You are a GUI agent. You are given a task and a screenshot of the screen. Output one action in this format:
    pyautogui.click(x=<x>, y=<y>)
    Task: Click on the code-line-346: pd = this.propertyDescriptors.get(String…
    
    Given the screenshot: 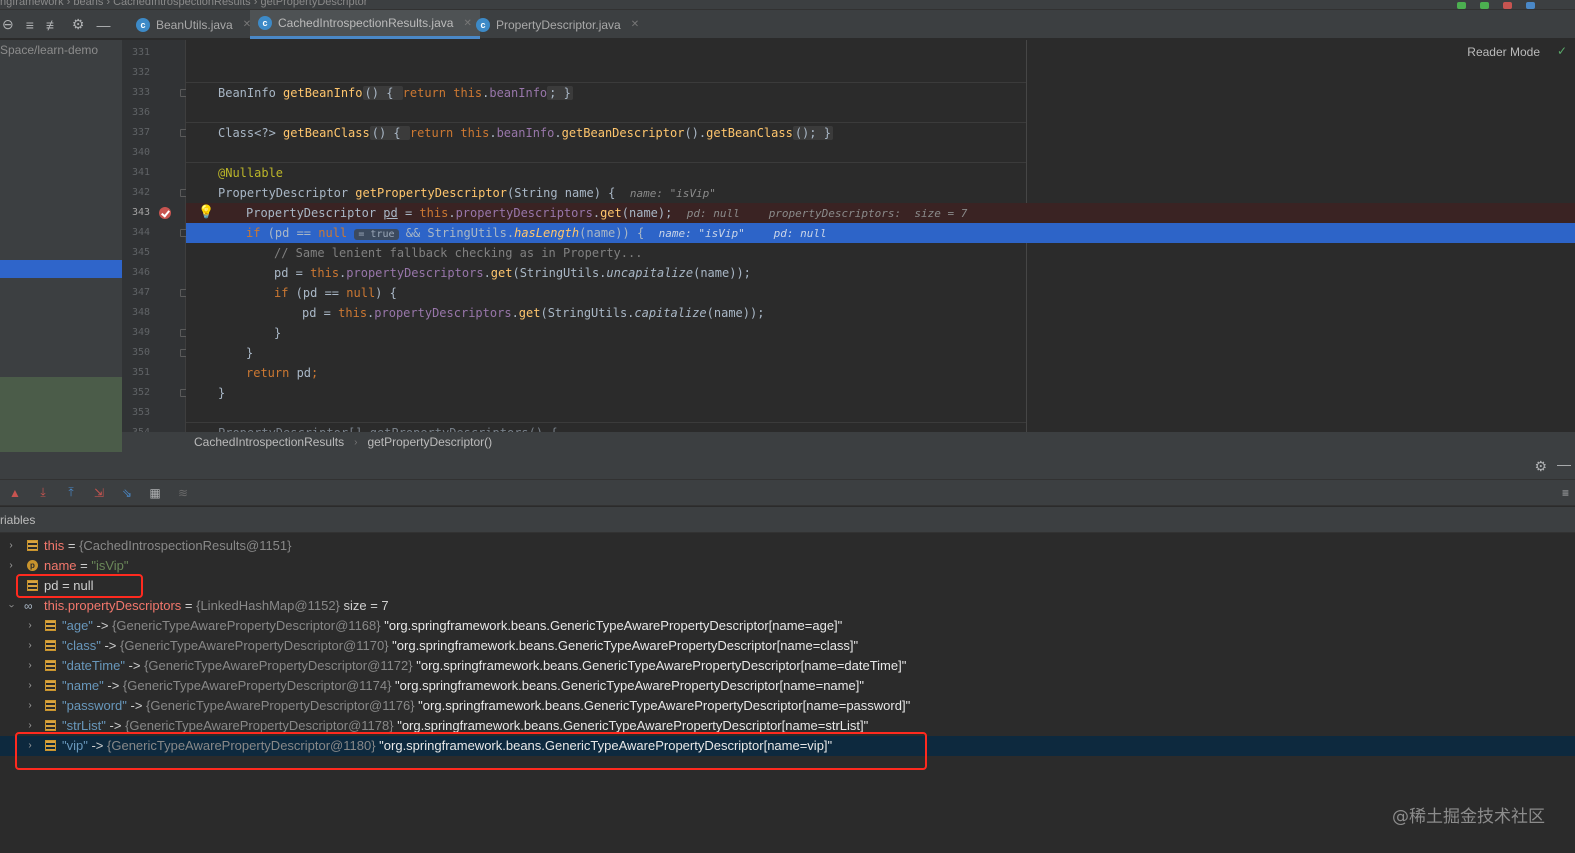 What is the action you would take?
    pyautogui.click(x=880, y=273)
    